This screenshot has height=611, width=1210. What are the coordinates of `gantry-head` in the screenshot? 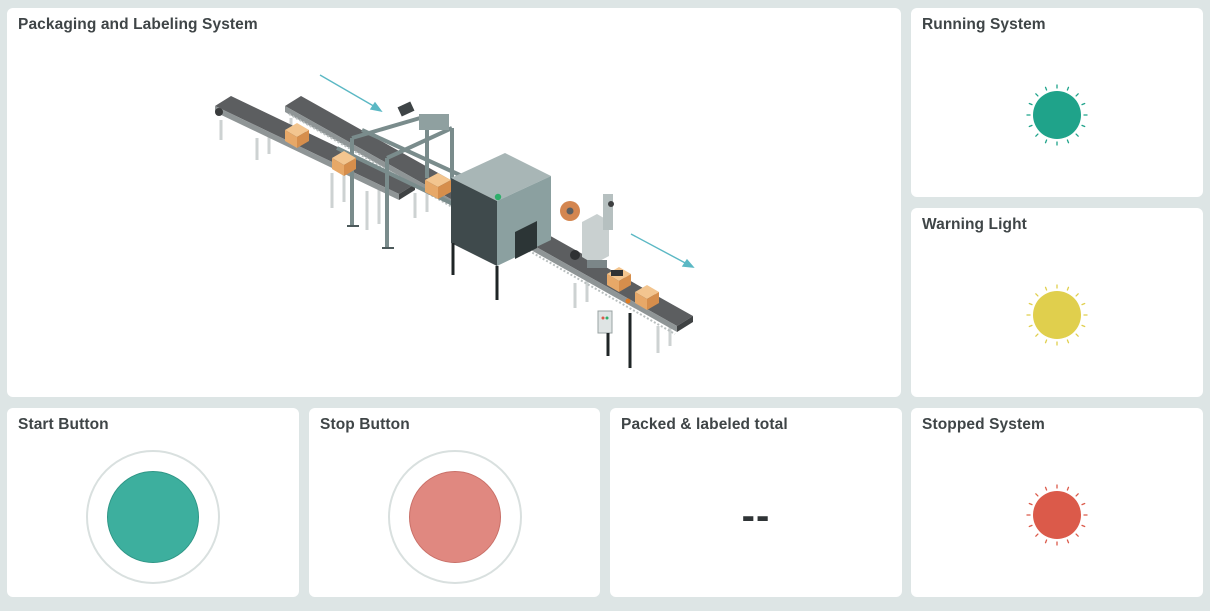 It's located at (423, 115).